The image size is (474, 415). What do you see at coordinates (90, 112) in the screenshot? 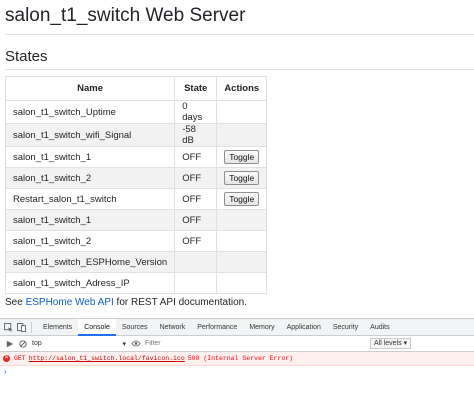
I see `row-name: salon_t1_switch_Uptime` at bounding box center [90, 112].